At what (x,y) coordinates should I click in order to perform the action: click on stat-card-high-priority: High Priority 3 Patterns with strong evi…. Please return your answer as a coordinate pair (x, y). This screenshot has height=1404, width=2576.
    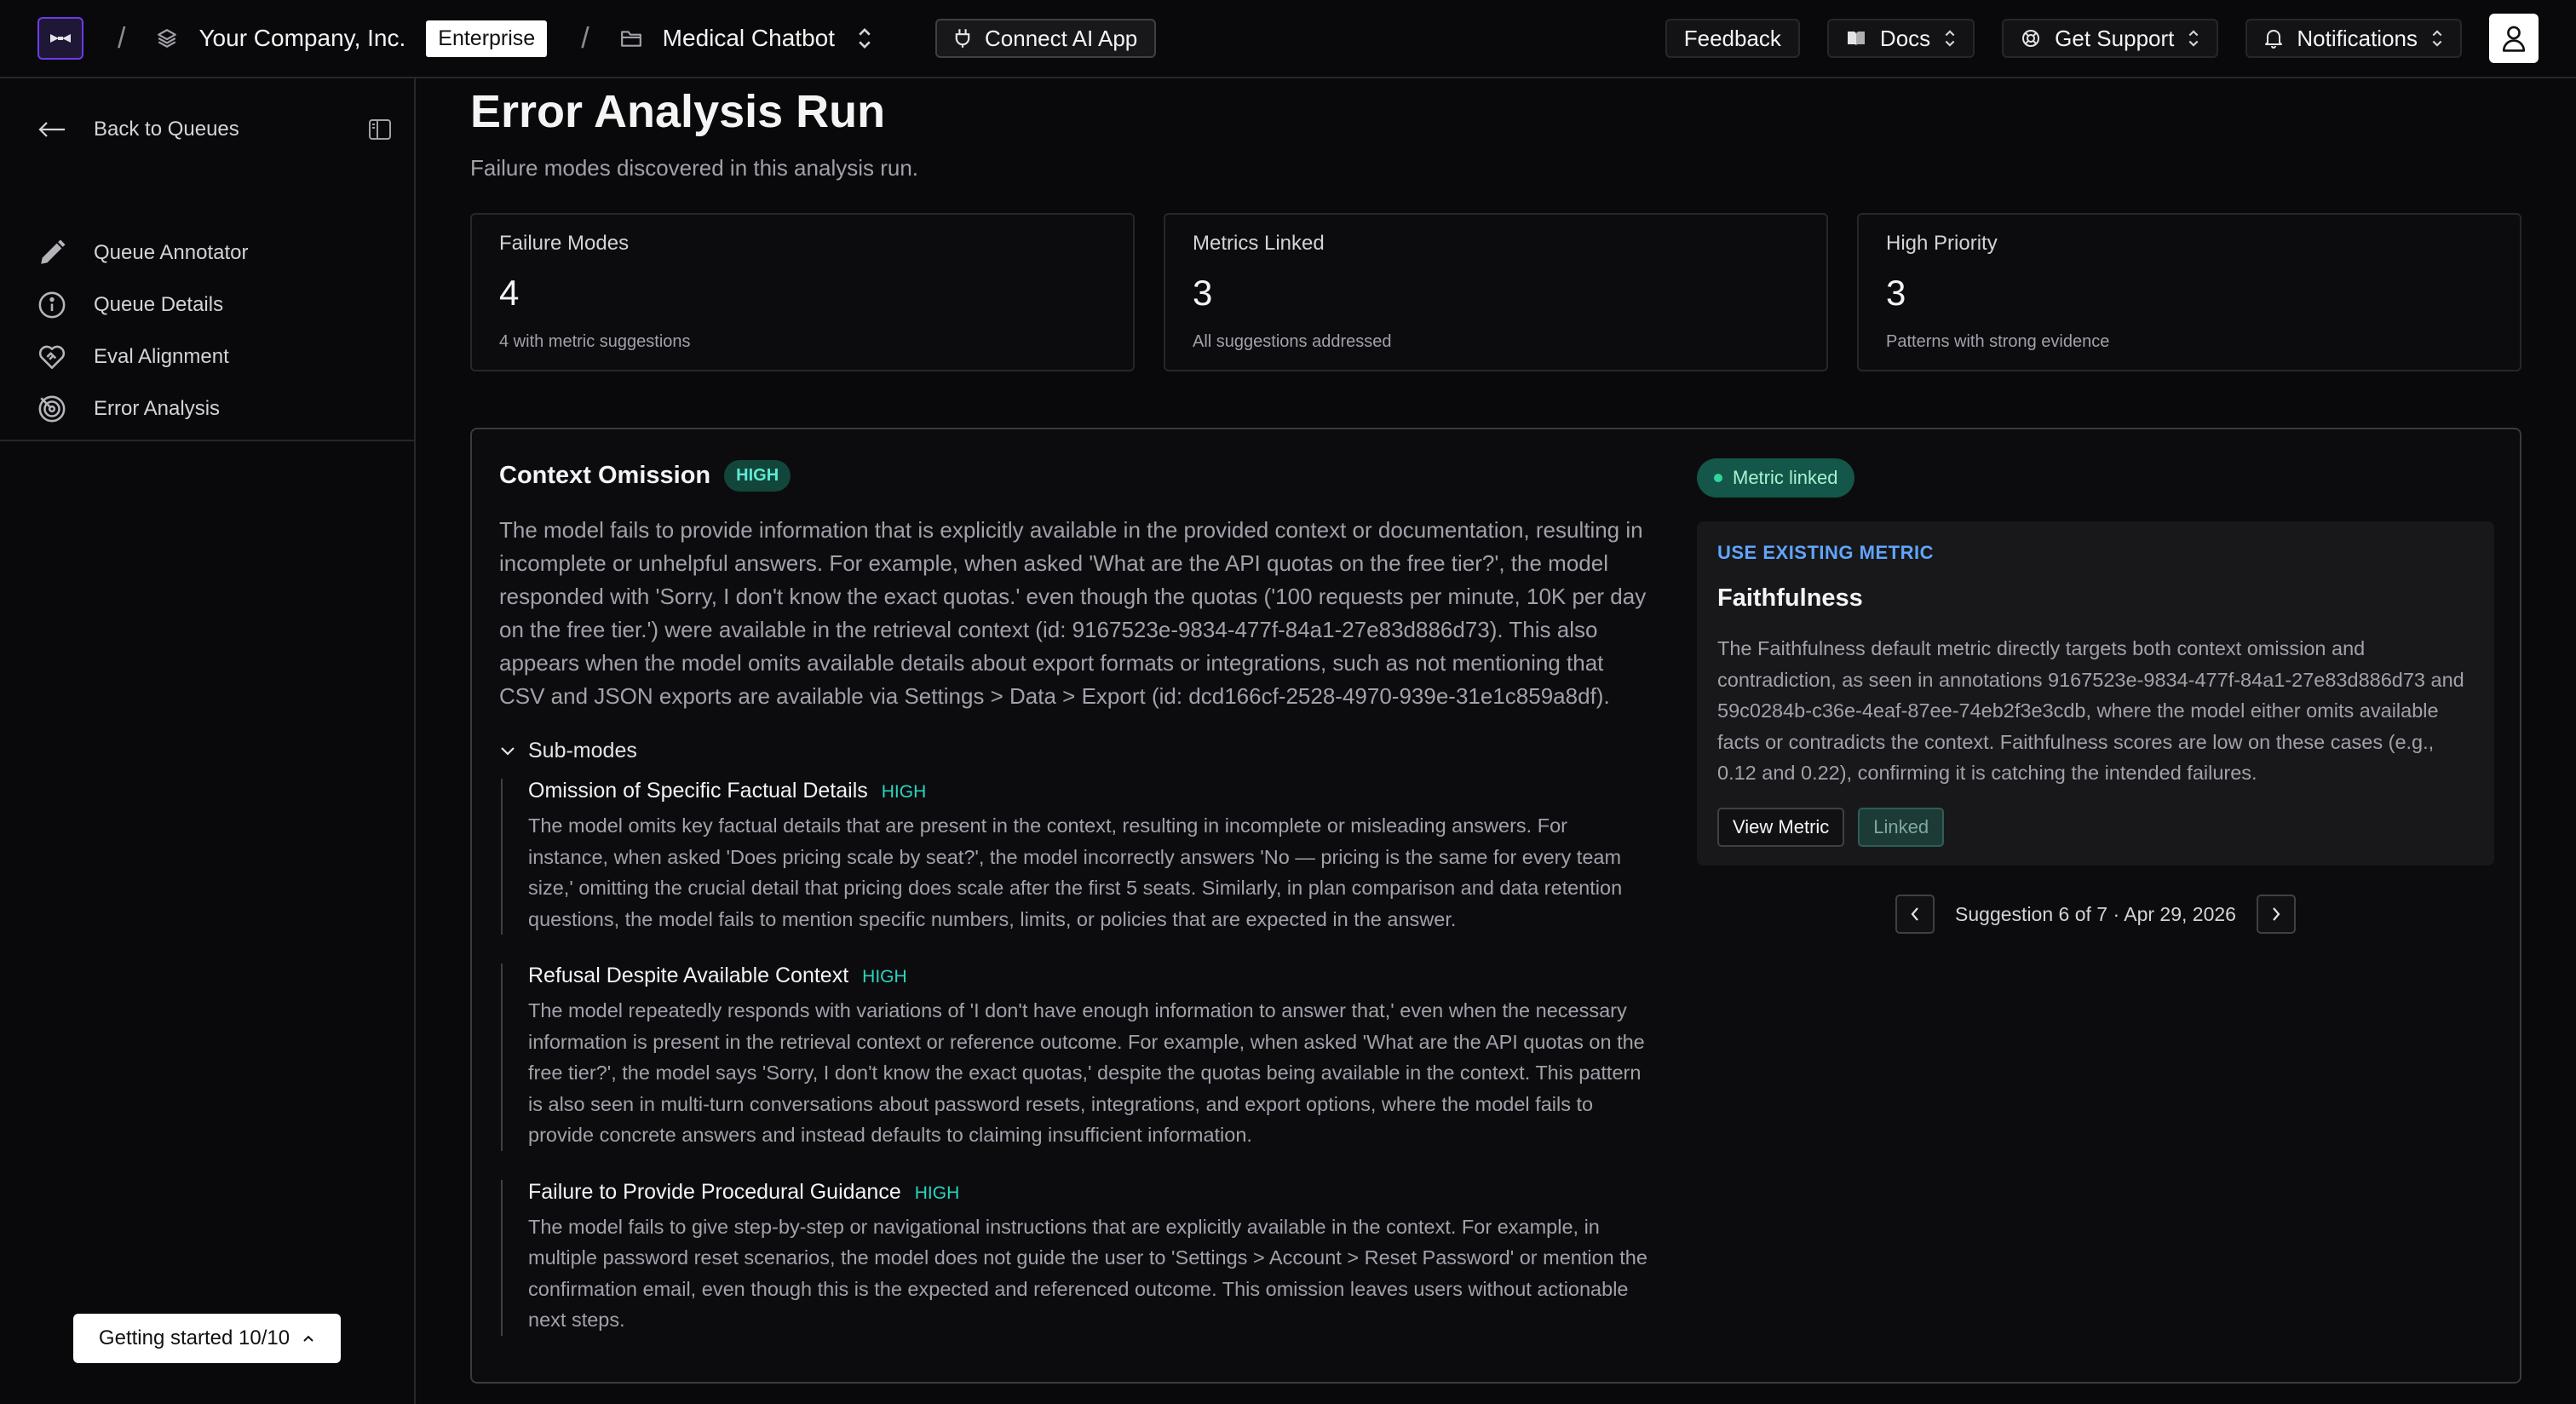
    Looking at the image, I should click on (2189, 292).